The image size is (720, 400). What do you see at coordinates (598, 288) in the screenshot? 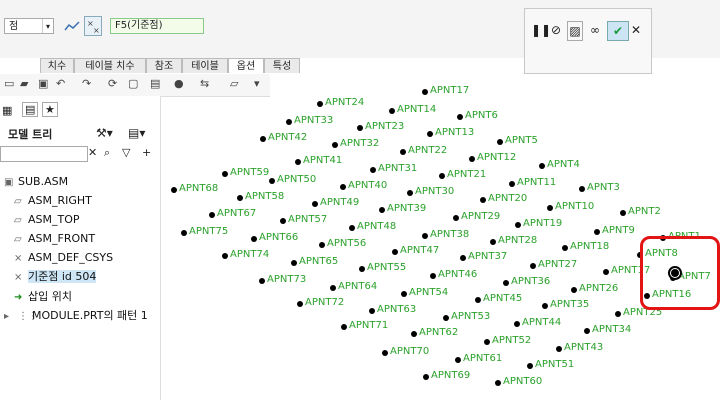
I see `datum-point-label: APNT26` at bounding box center [598, 288].